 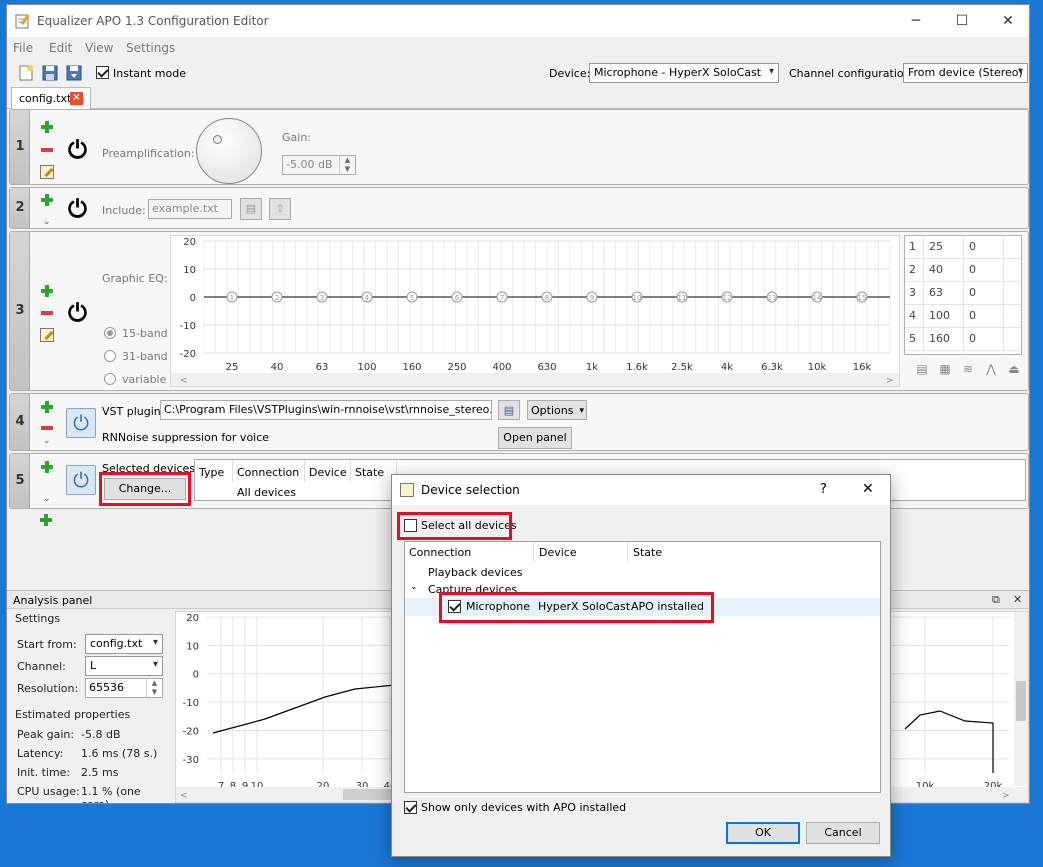 I want to click on resolution-input: 65536 ▲ ▼, so click(x=124, y=688).